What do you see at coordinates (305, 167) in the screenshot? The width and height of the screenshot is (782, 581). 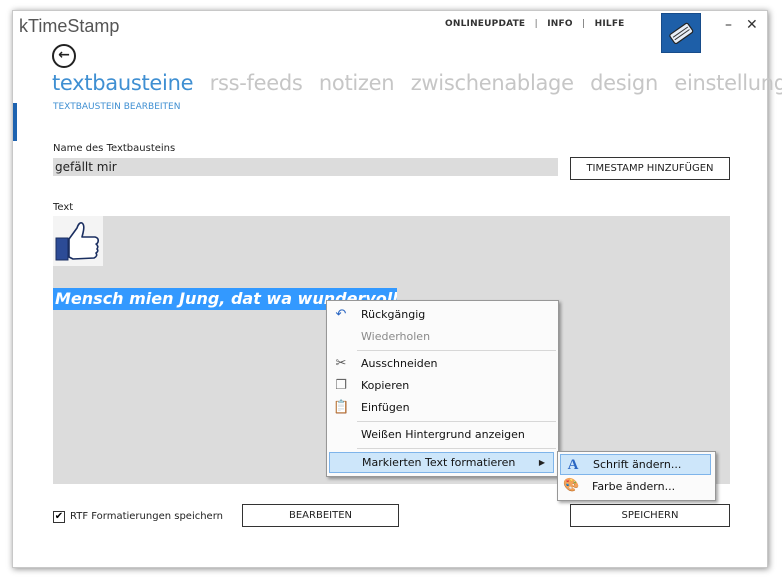 I see `name-input: gefällt mir` at bounding box center [305, 167].